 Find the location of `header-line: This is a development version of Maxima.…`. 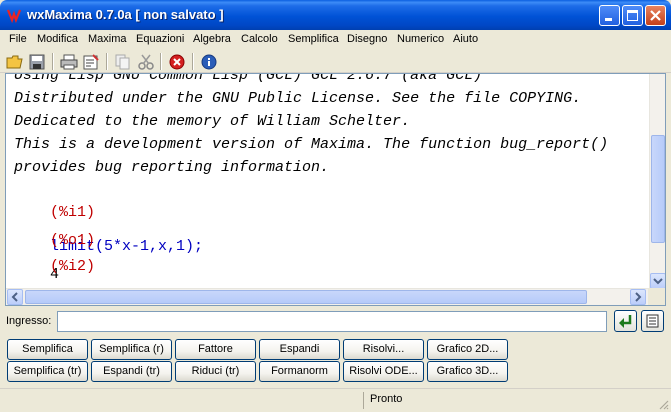

header-line: This is a development version of Maxima.… is located at coordinates (311, 144).